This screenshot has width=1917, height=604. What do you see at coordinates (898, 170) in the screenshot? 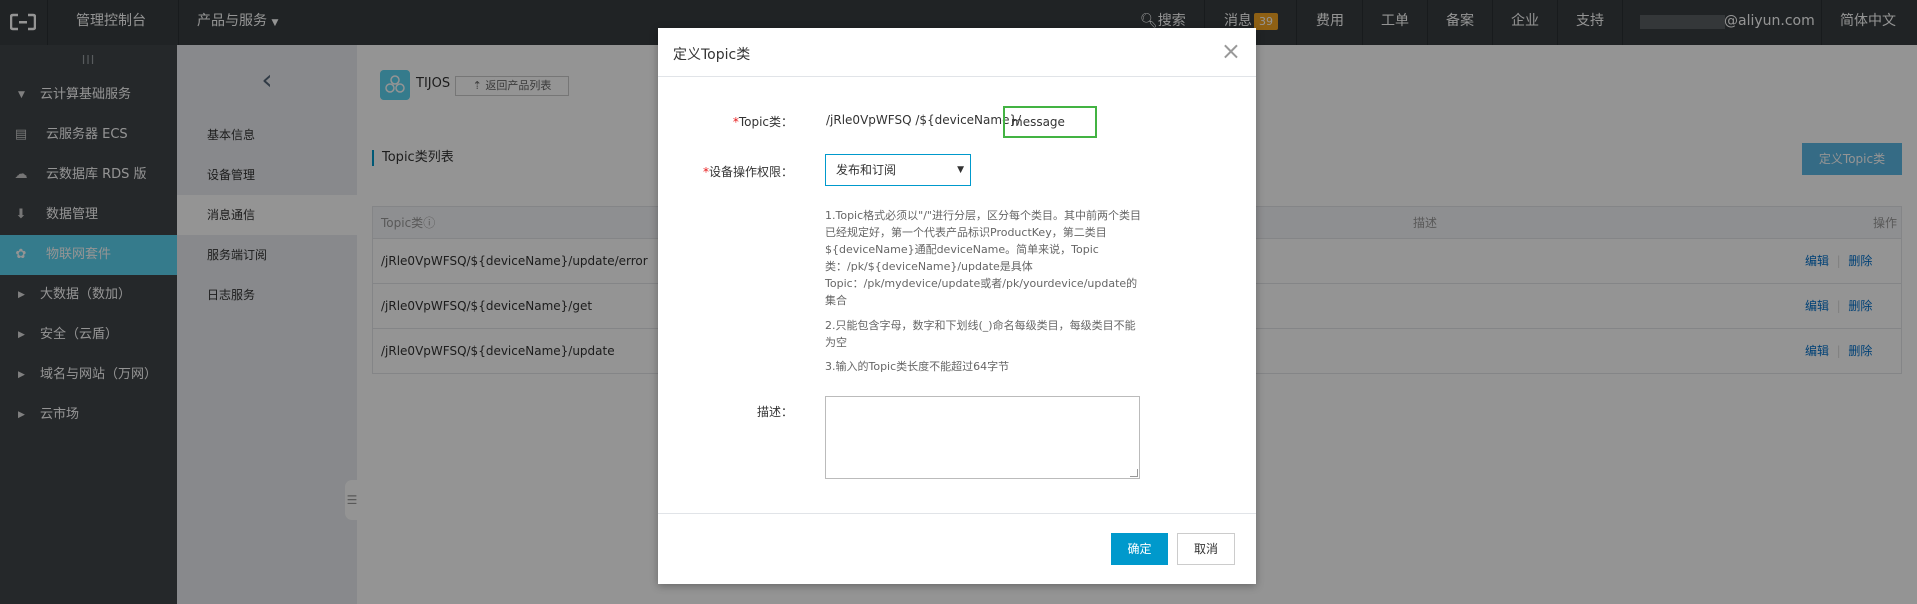
I see `permission-select: 发布和订阅 ▼` at bounding box center [898, 170].